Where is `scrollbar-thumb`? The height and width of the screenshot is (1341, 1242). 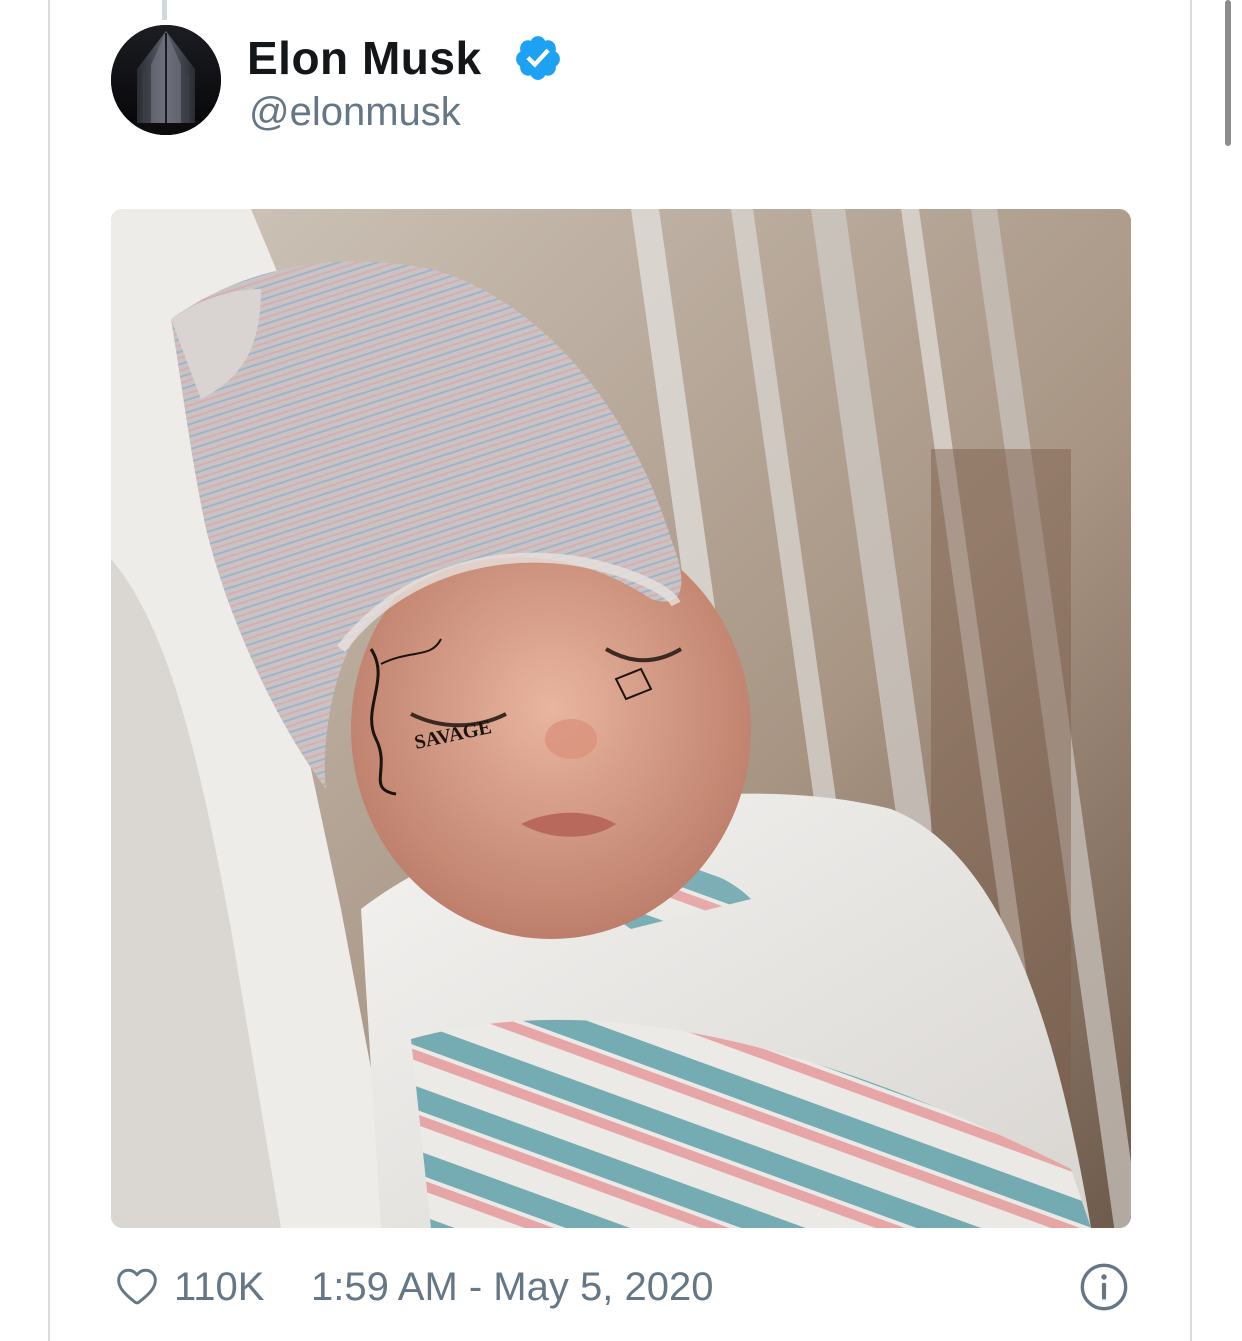 scrollbar-thumb is located at coordinates (1228, 73).